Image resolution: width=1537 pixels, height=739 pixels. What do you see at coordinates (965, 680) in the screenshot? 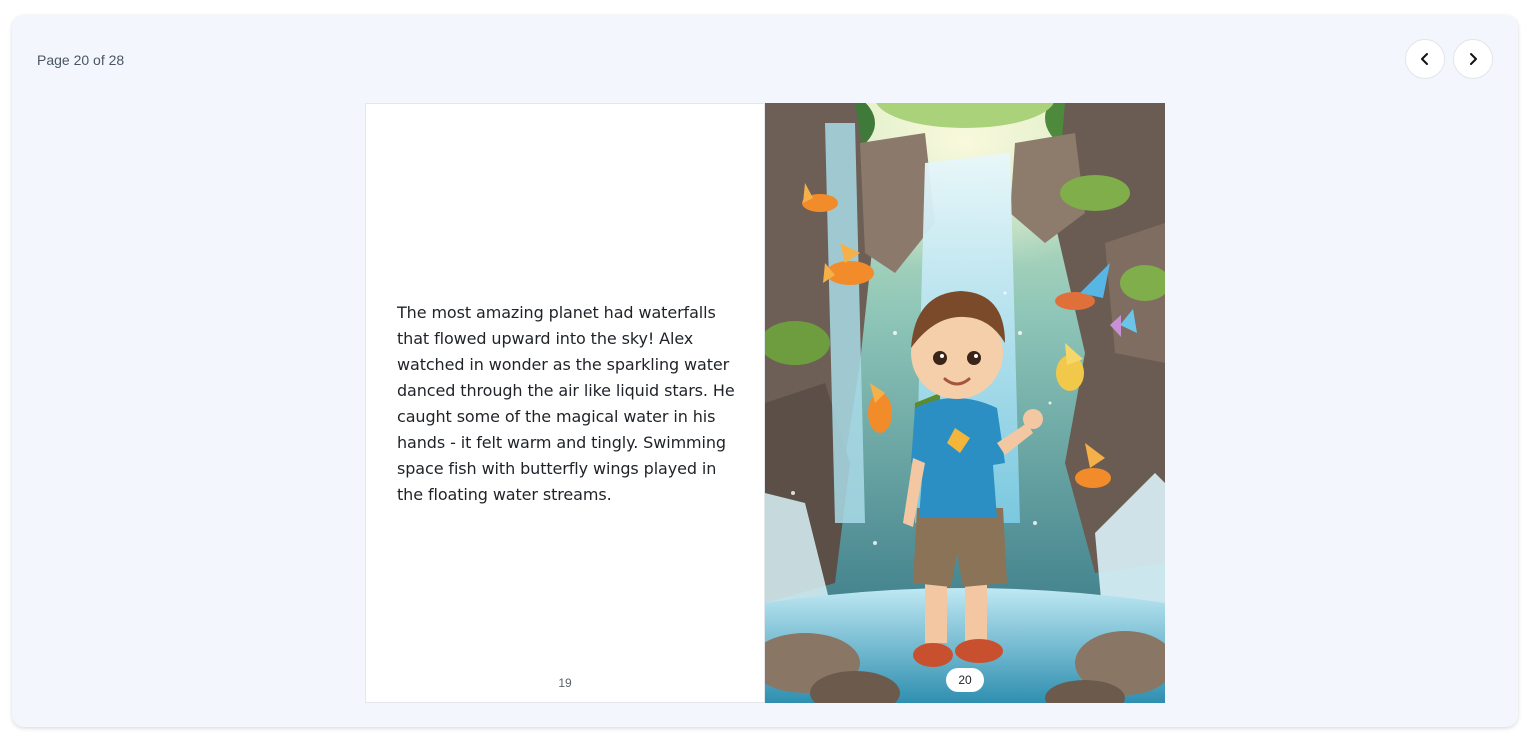
I see `right-page-number: 20` at bounding box center [965, 680].